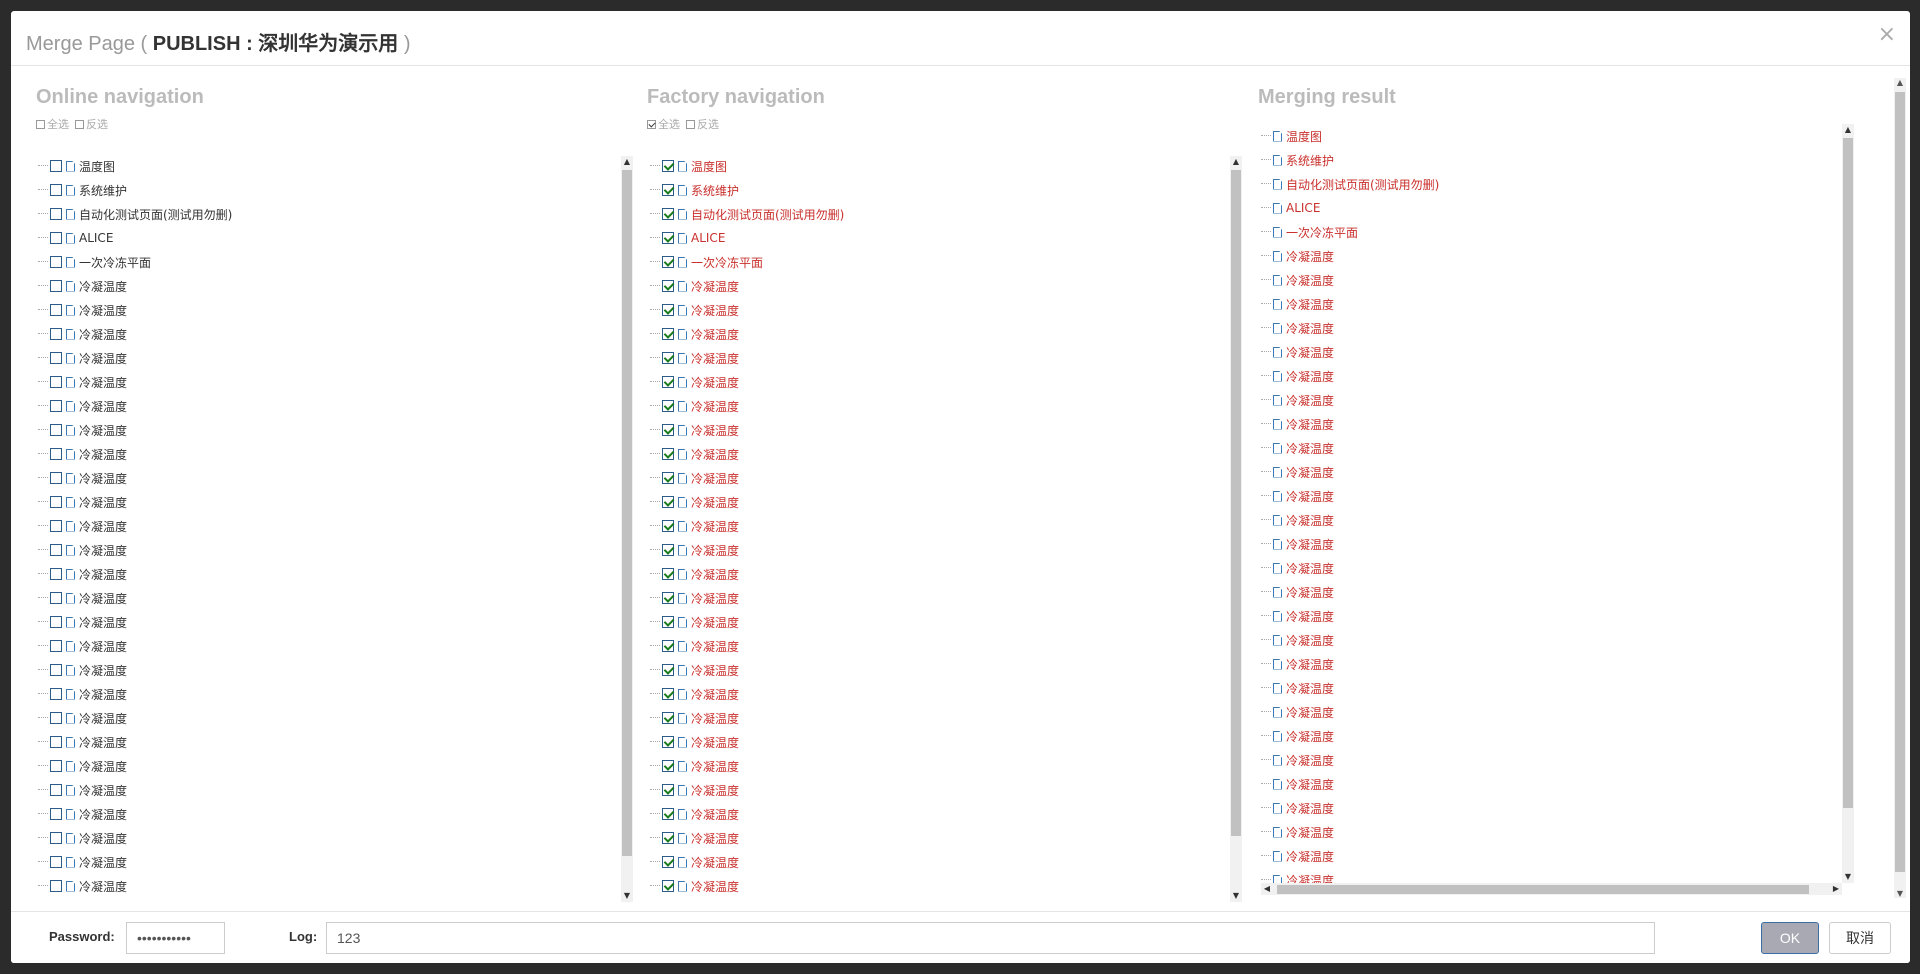 The image size is (1920, 974). What do you see at coordinates (1551, 889) in the screenshot?
I see `result-hscrollbar: ◀ ▶` at bounding box center [1551, 889].